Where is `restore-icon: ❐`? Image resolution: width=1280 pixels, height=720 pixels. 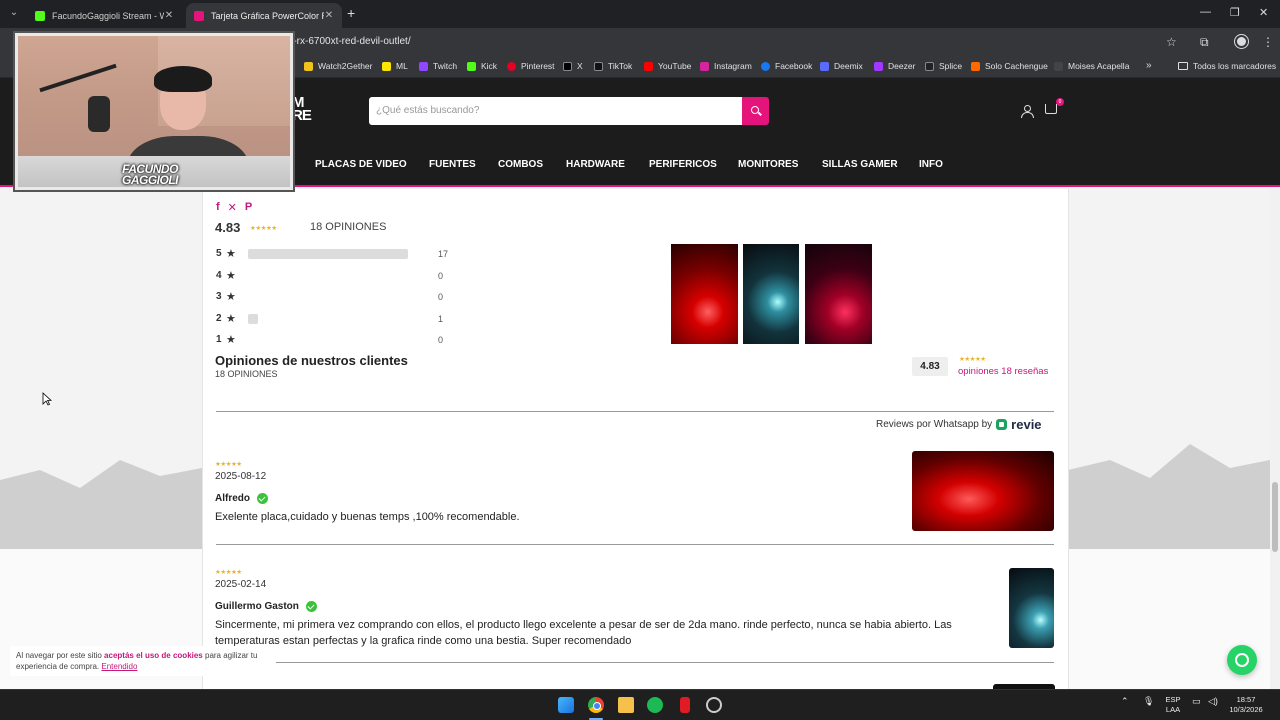
restore-icon: ❐ is located at coordinates (1235, 12).